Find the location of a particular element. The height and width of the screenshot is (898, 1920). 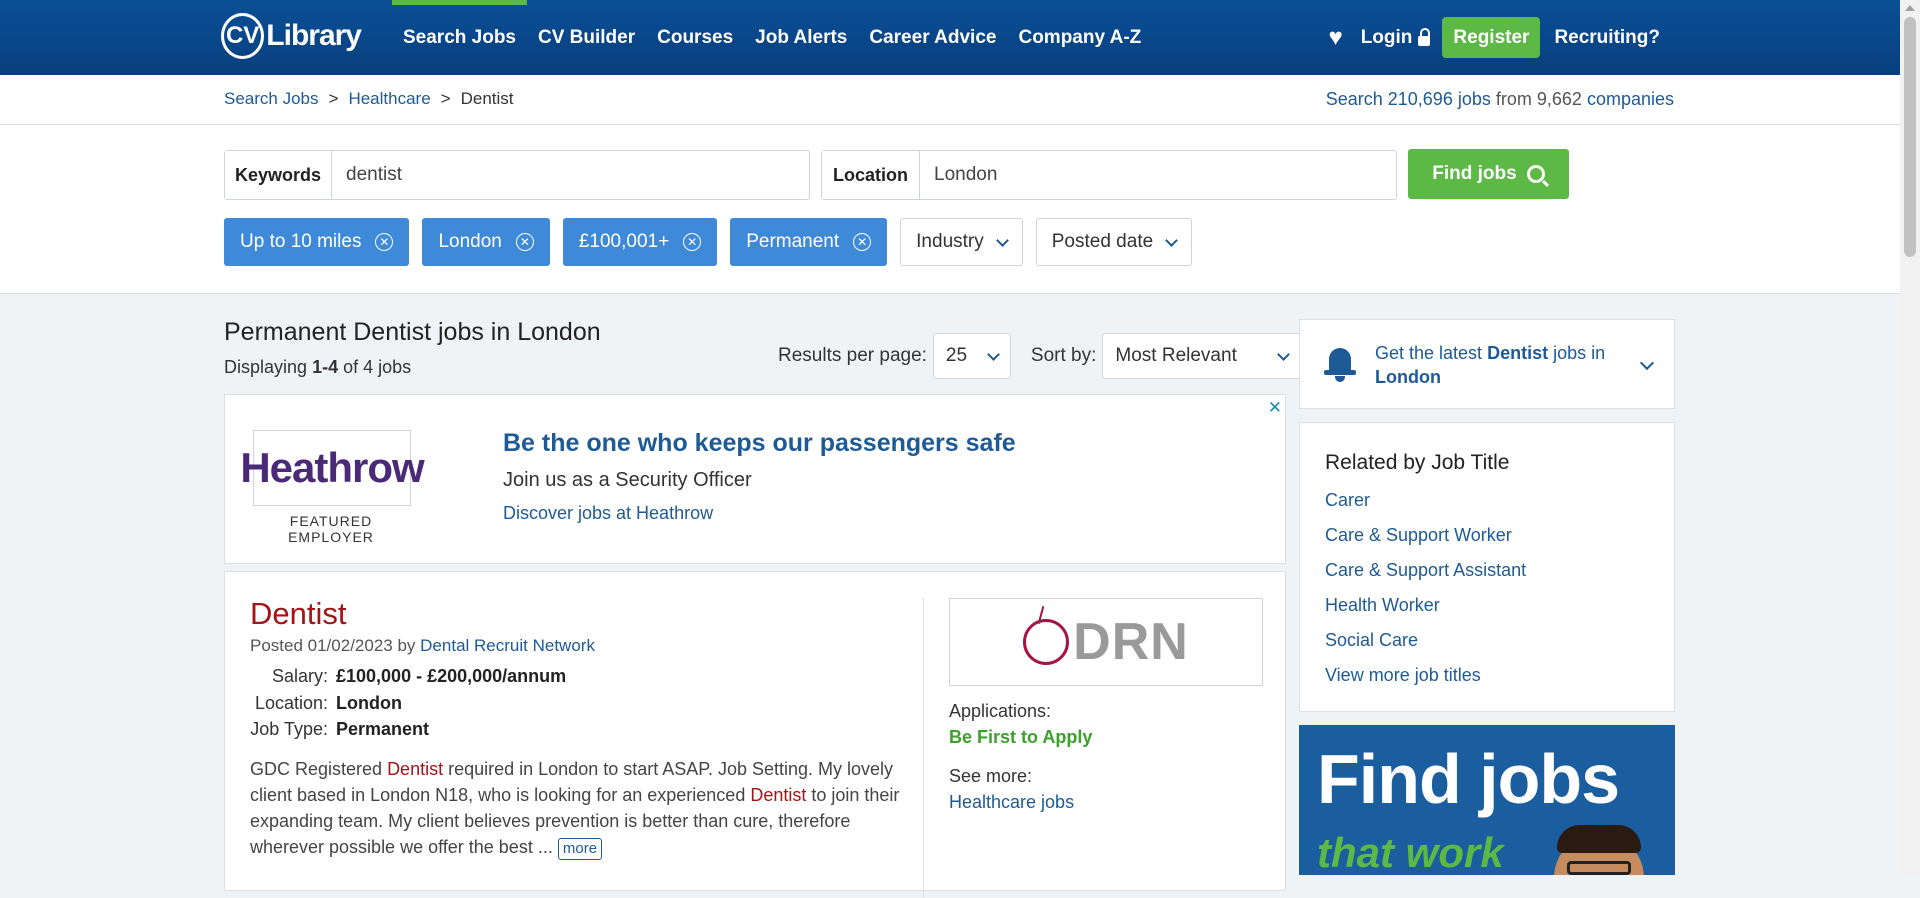

job-salary-label: Salary: is located at coordinates (299, 676).